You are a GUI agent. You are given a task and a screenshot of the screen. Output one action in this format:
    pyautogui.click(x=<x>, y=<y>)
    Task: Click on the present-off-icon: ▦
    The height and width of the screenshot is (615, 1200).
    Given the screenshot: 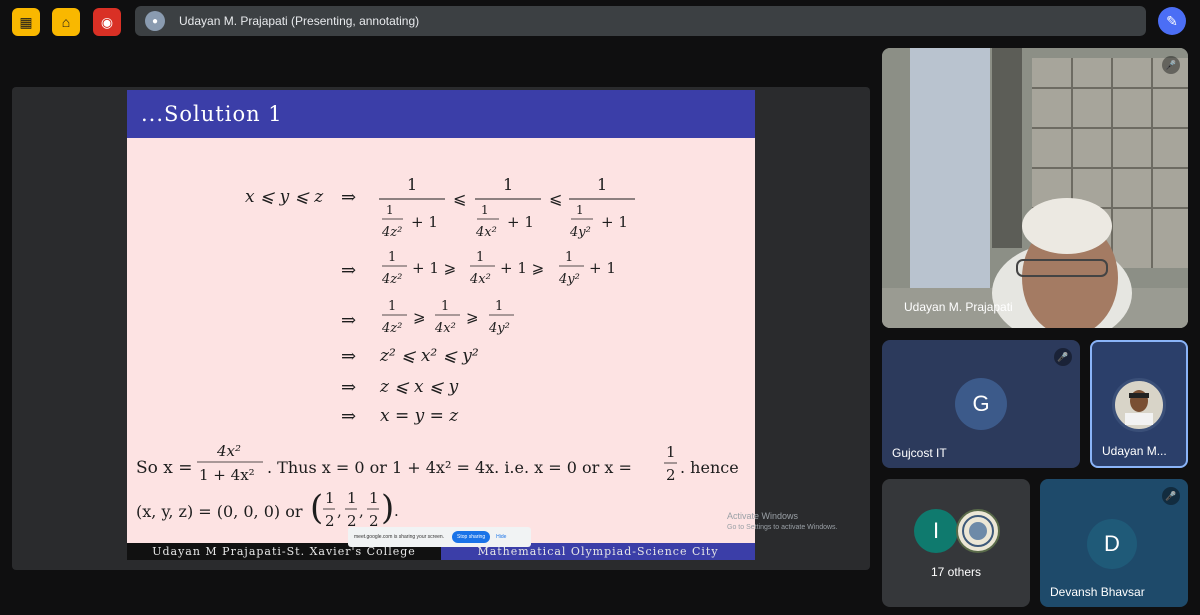 What is the action you would take?
    pyautogui.click(x=26, y=22)
    